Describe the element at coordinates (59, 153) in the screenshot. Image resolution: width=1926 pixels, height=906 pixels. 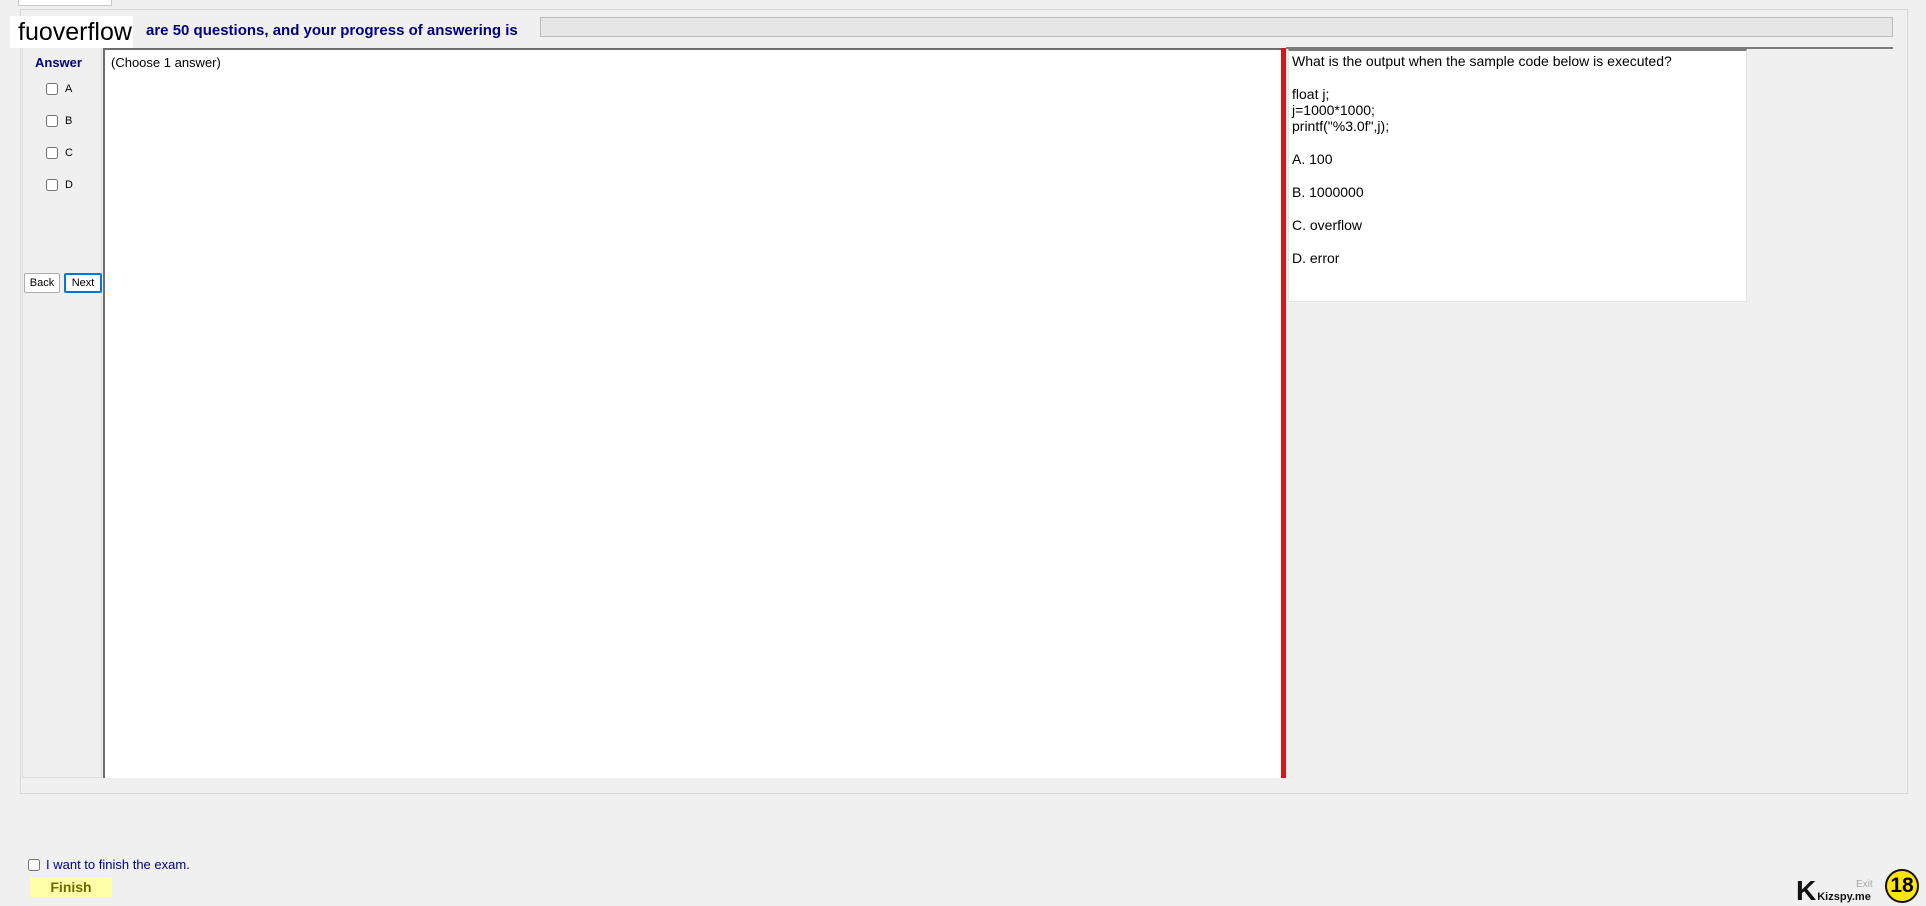
I see `answer-option-c: C` at that location.